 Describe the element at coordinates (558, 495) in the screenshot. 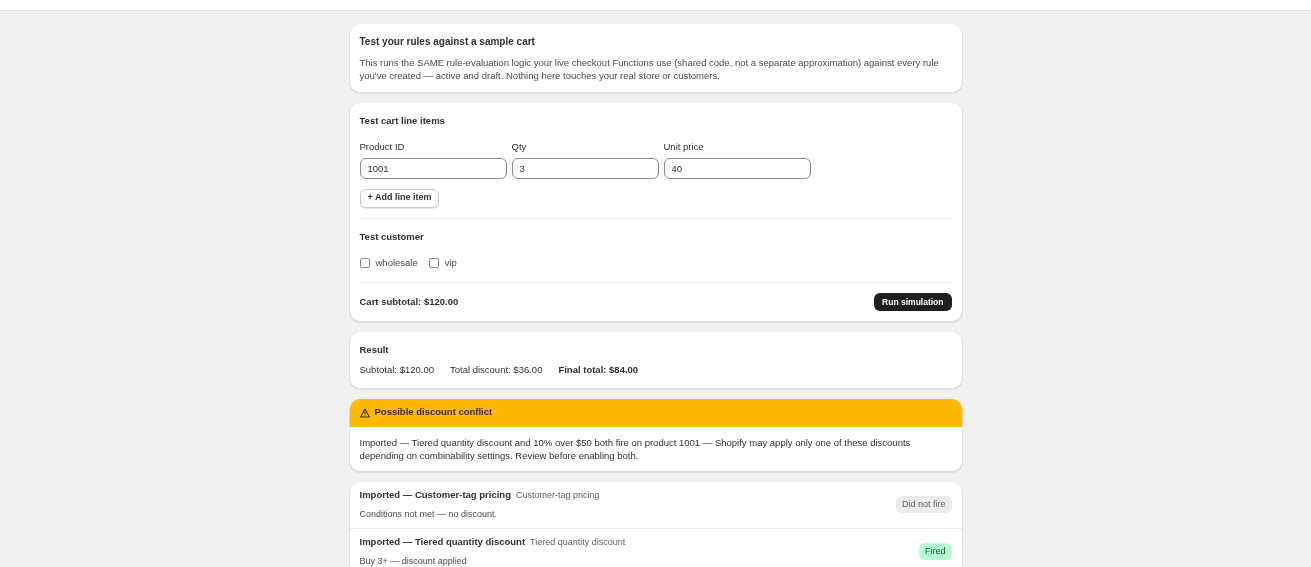

I see `rule-type: Customer-tag pricing` at that location.